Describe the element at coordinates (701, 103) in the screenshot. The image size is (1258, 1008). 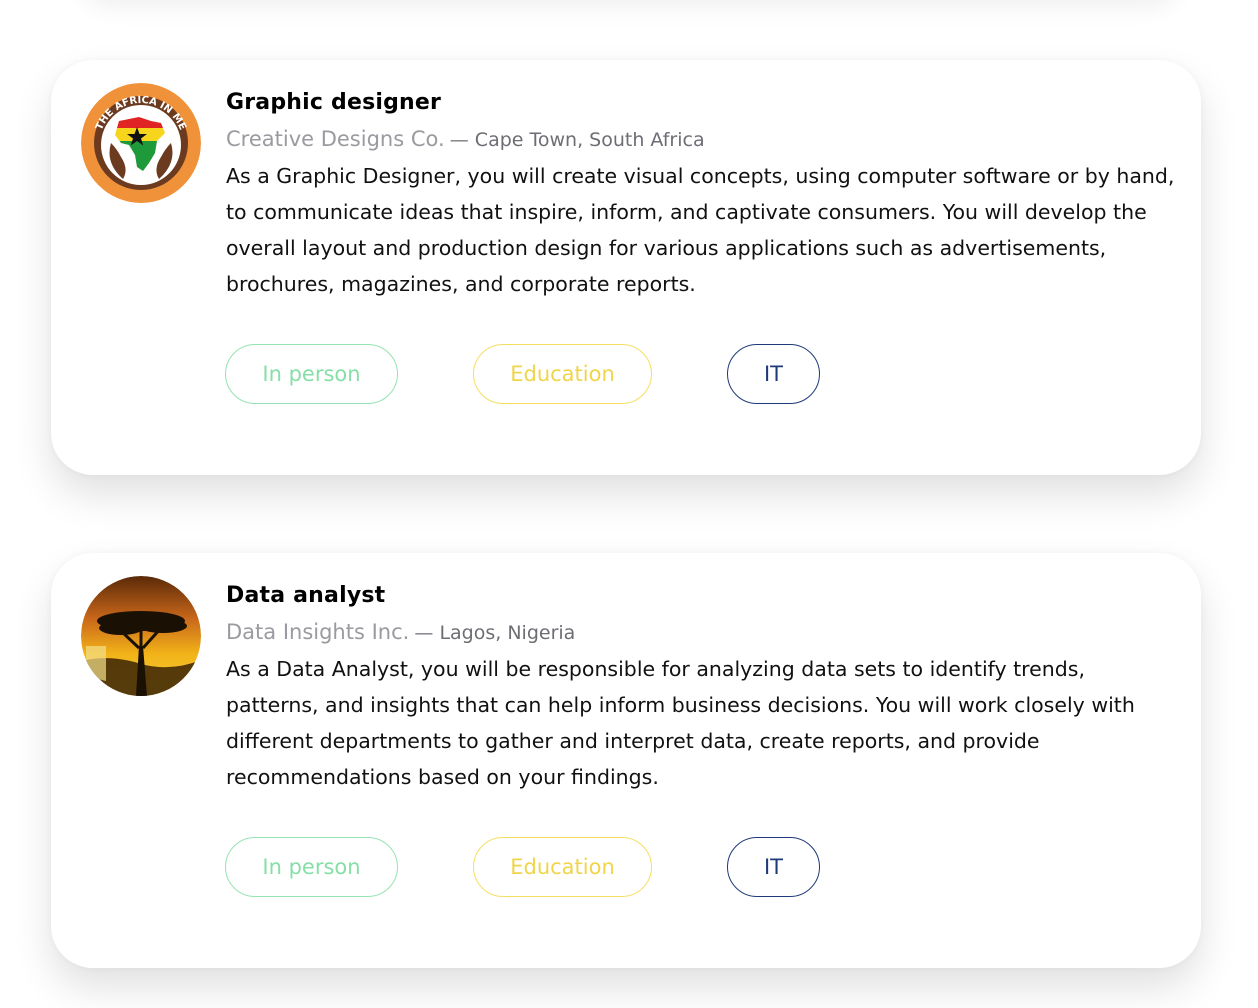
I see `job-title: Graphic designer` at that location.